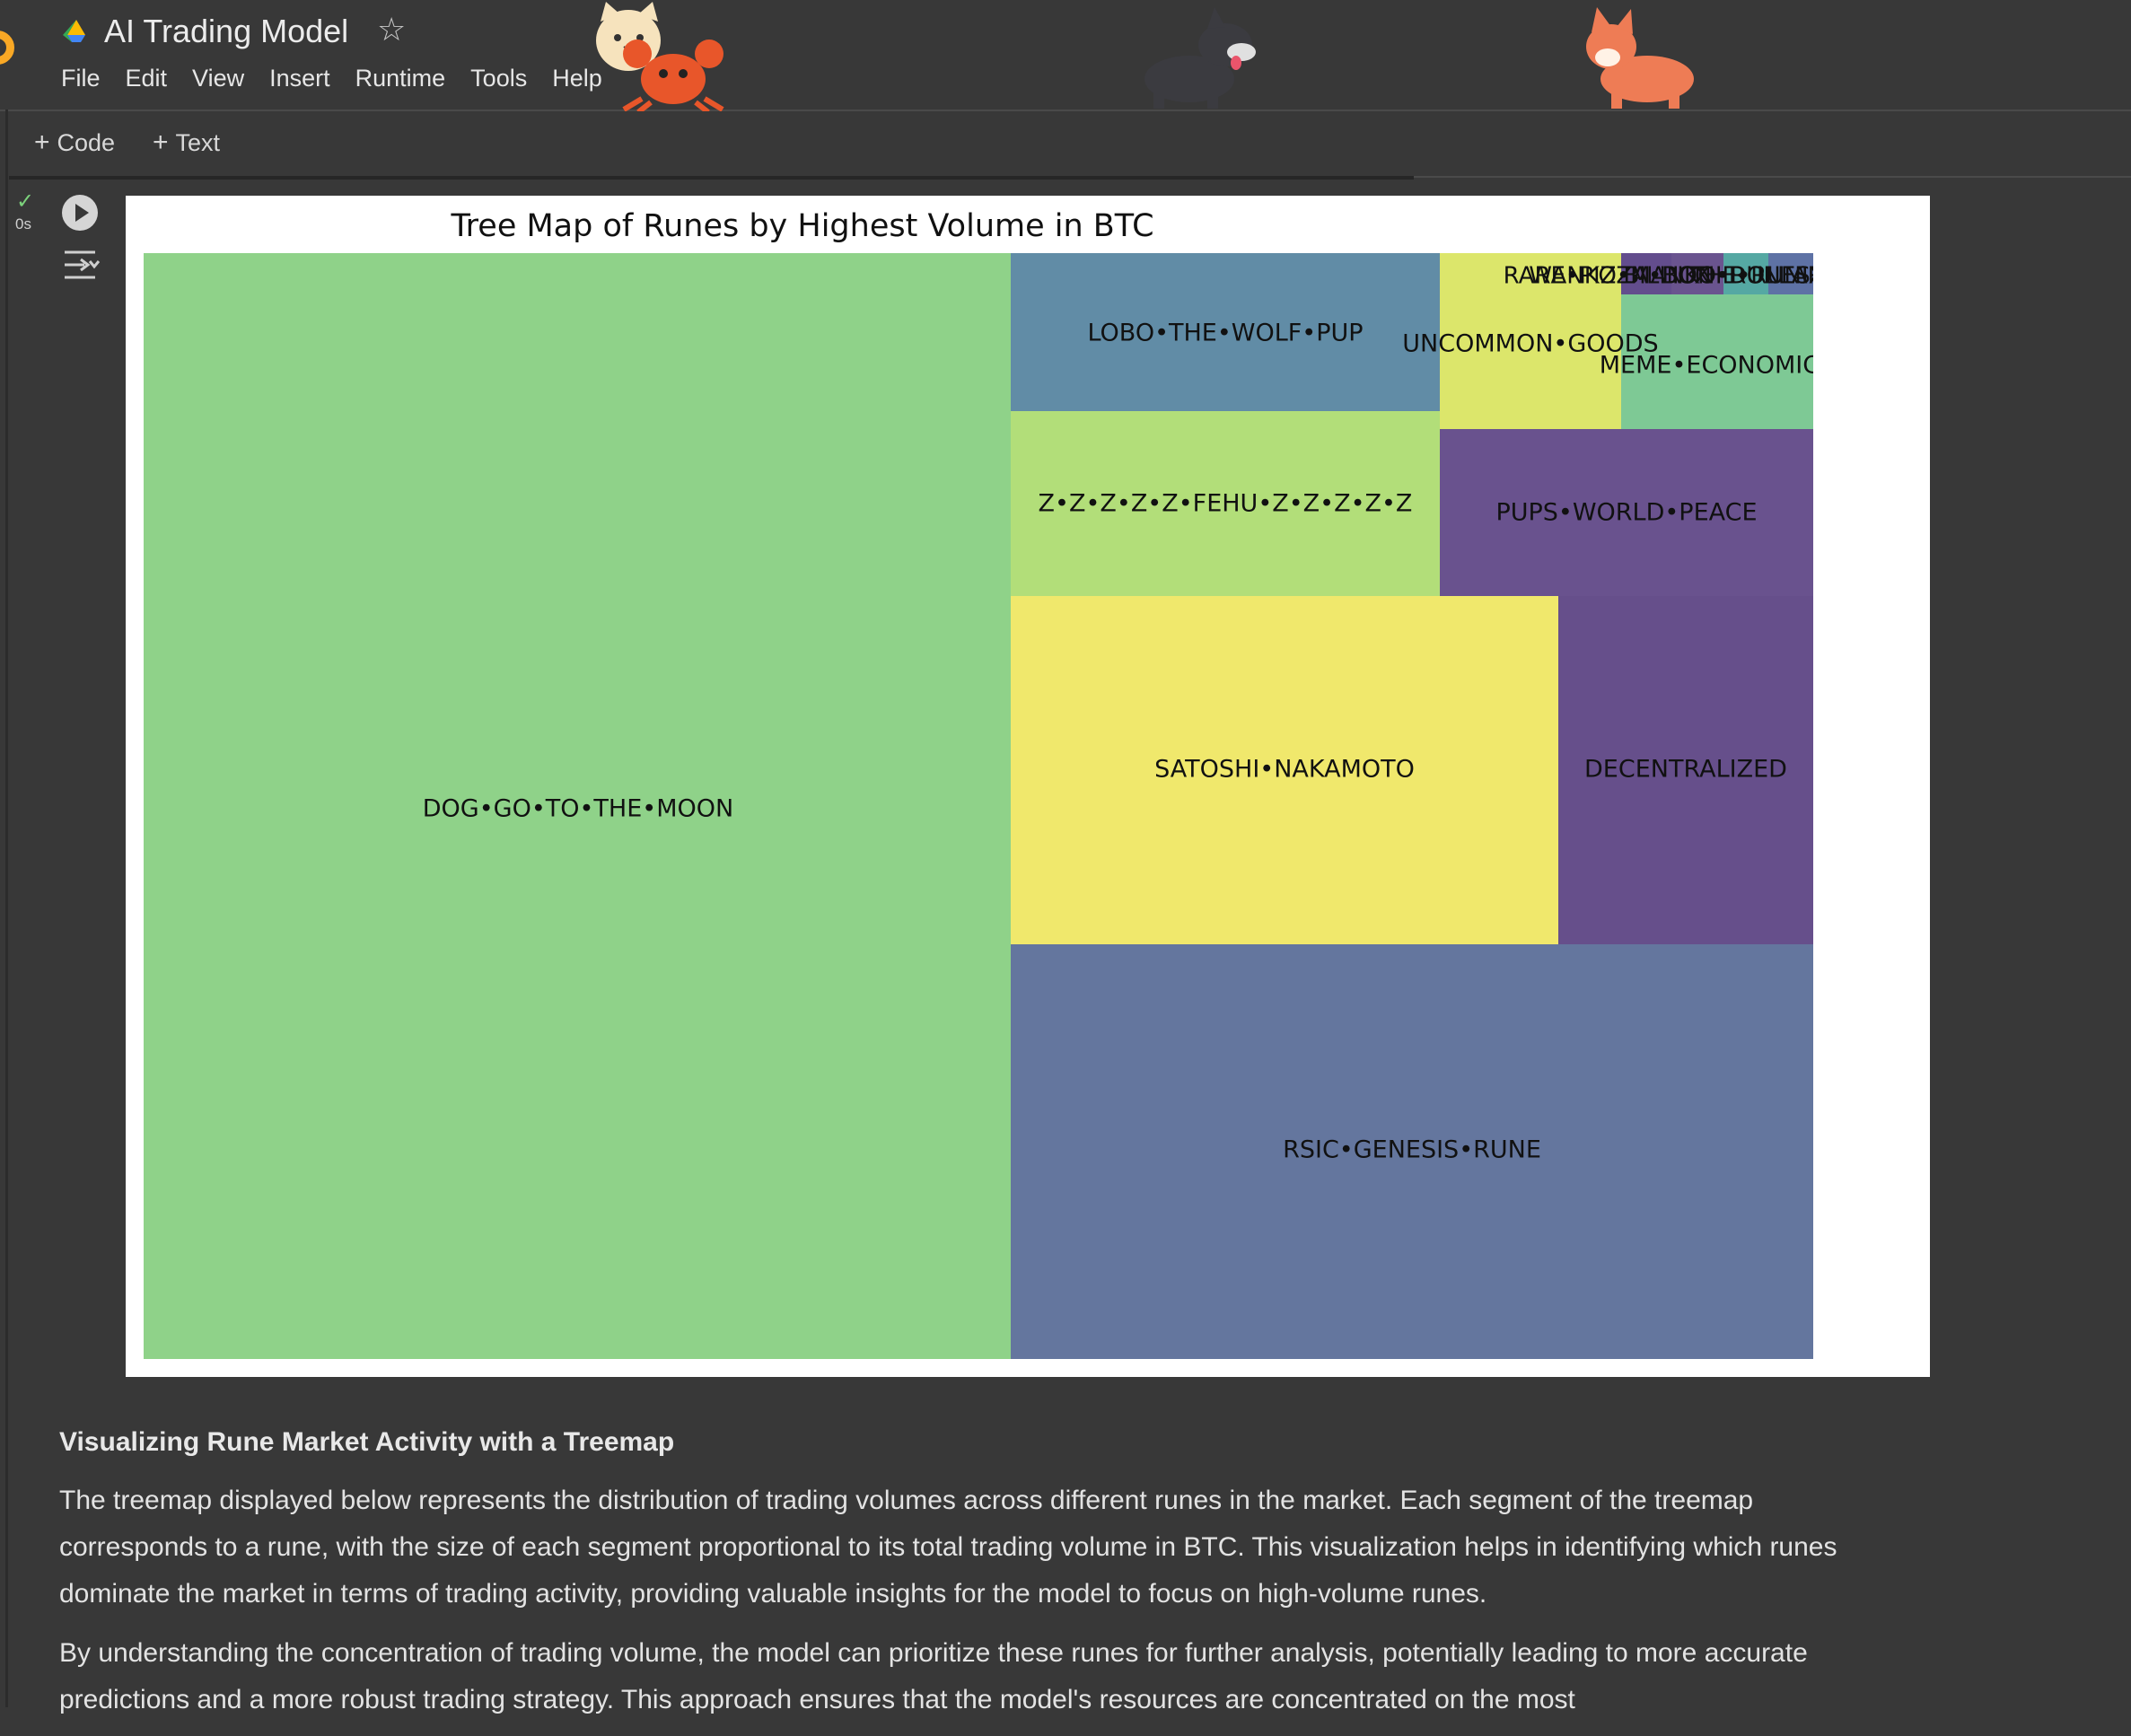 Image resolution: width=2131 pixels, height=1736 pixels. I want to click on treemap-label: SATOSHI•NAKAMOTO, so click(1285, 770).